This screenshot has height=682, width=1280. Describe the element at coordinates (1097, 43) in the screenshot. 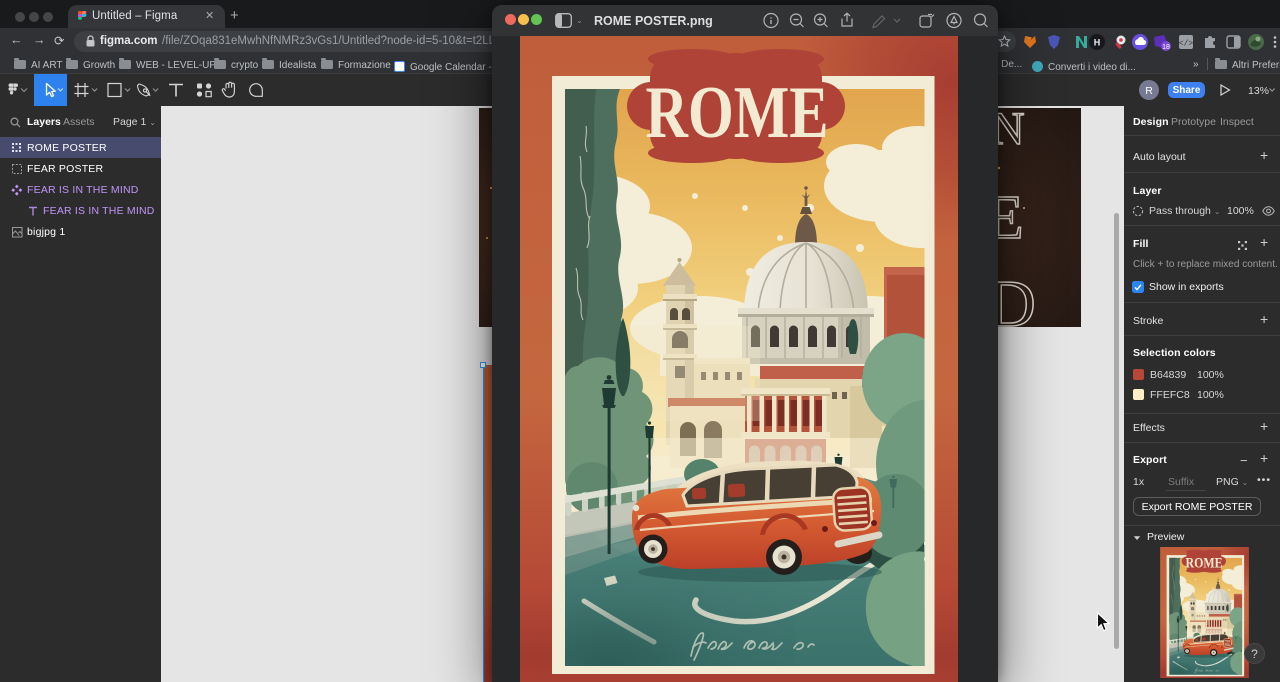

I see `svg-text: H` at that location.